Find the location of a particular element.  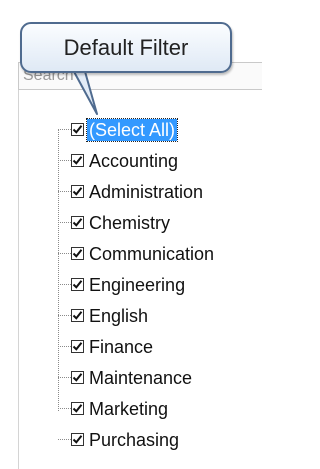

tree-item-label: Communication is located at coordinates (151, 254).